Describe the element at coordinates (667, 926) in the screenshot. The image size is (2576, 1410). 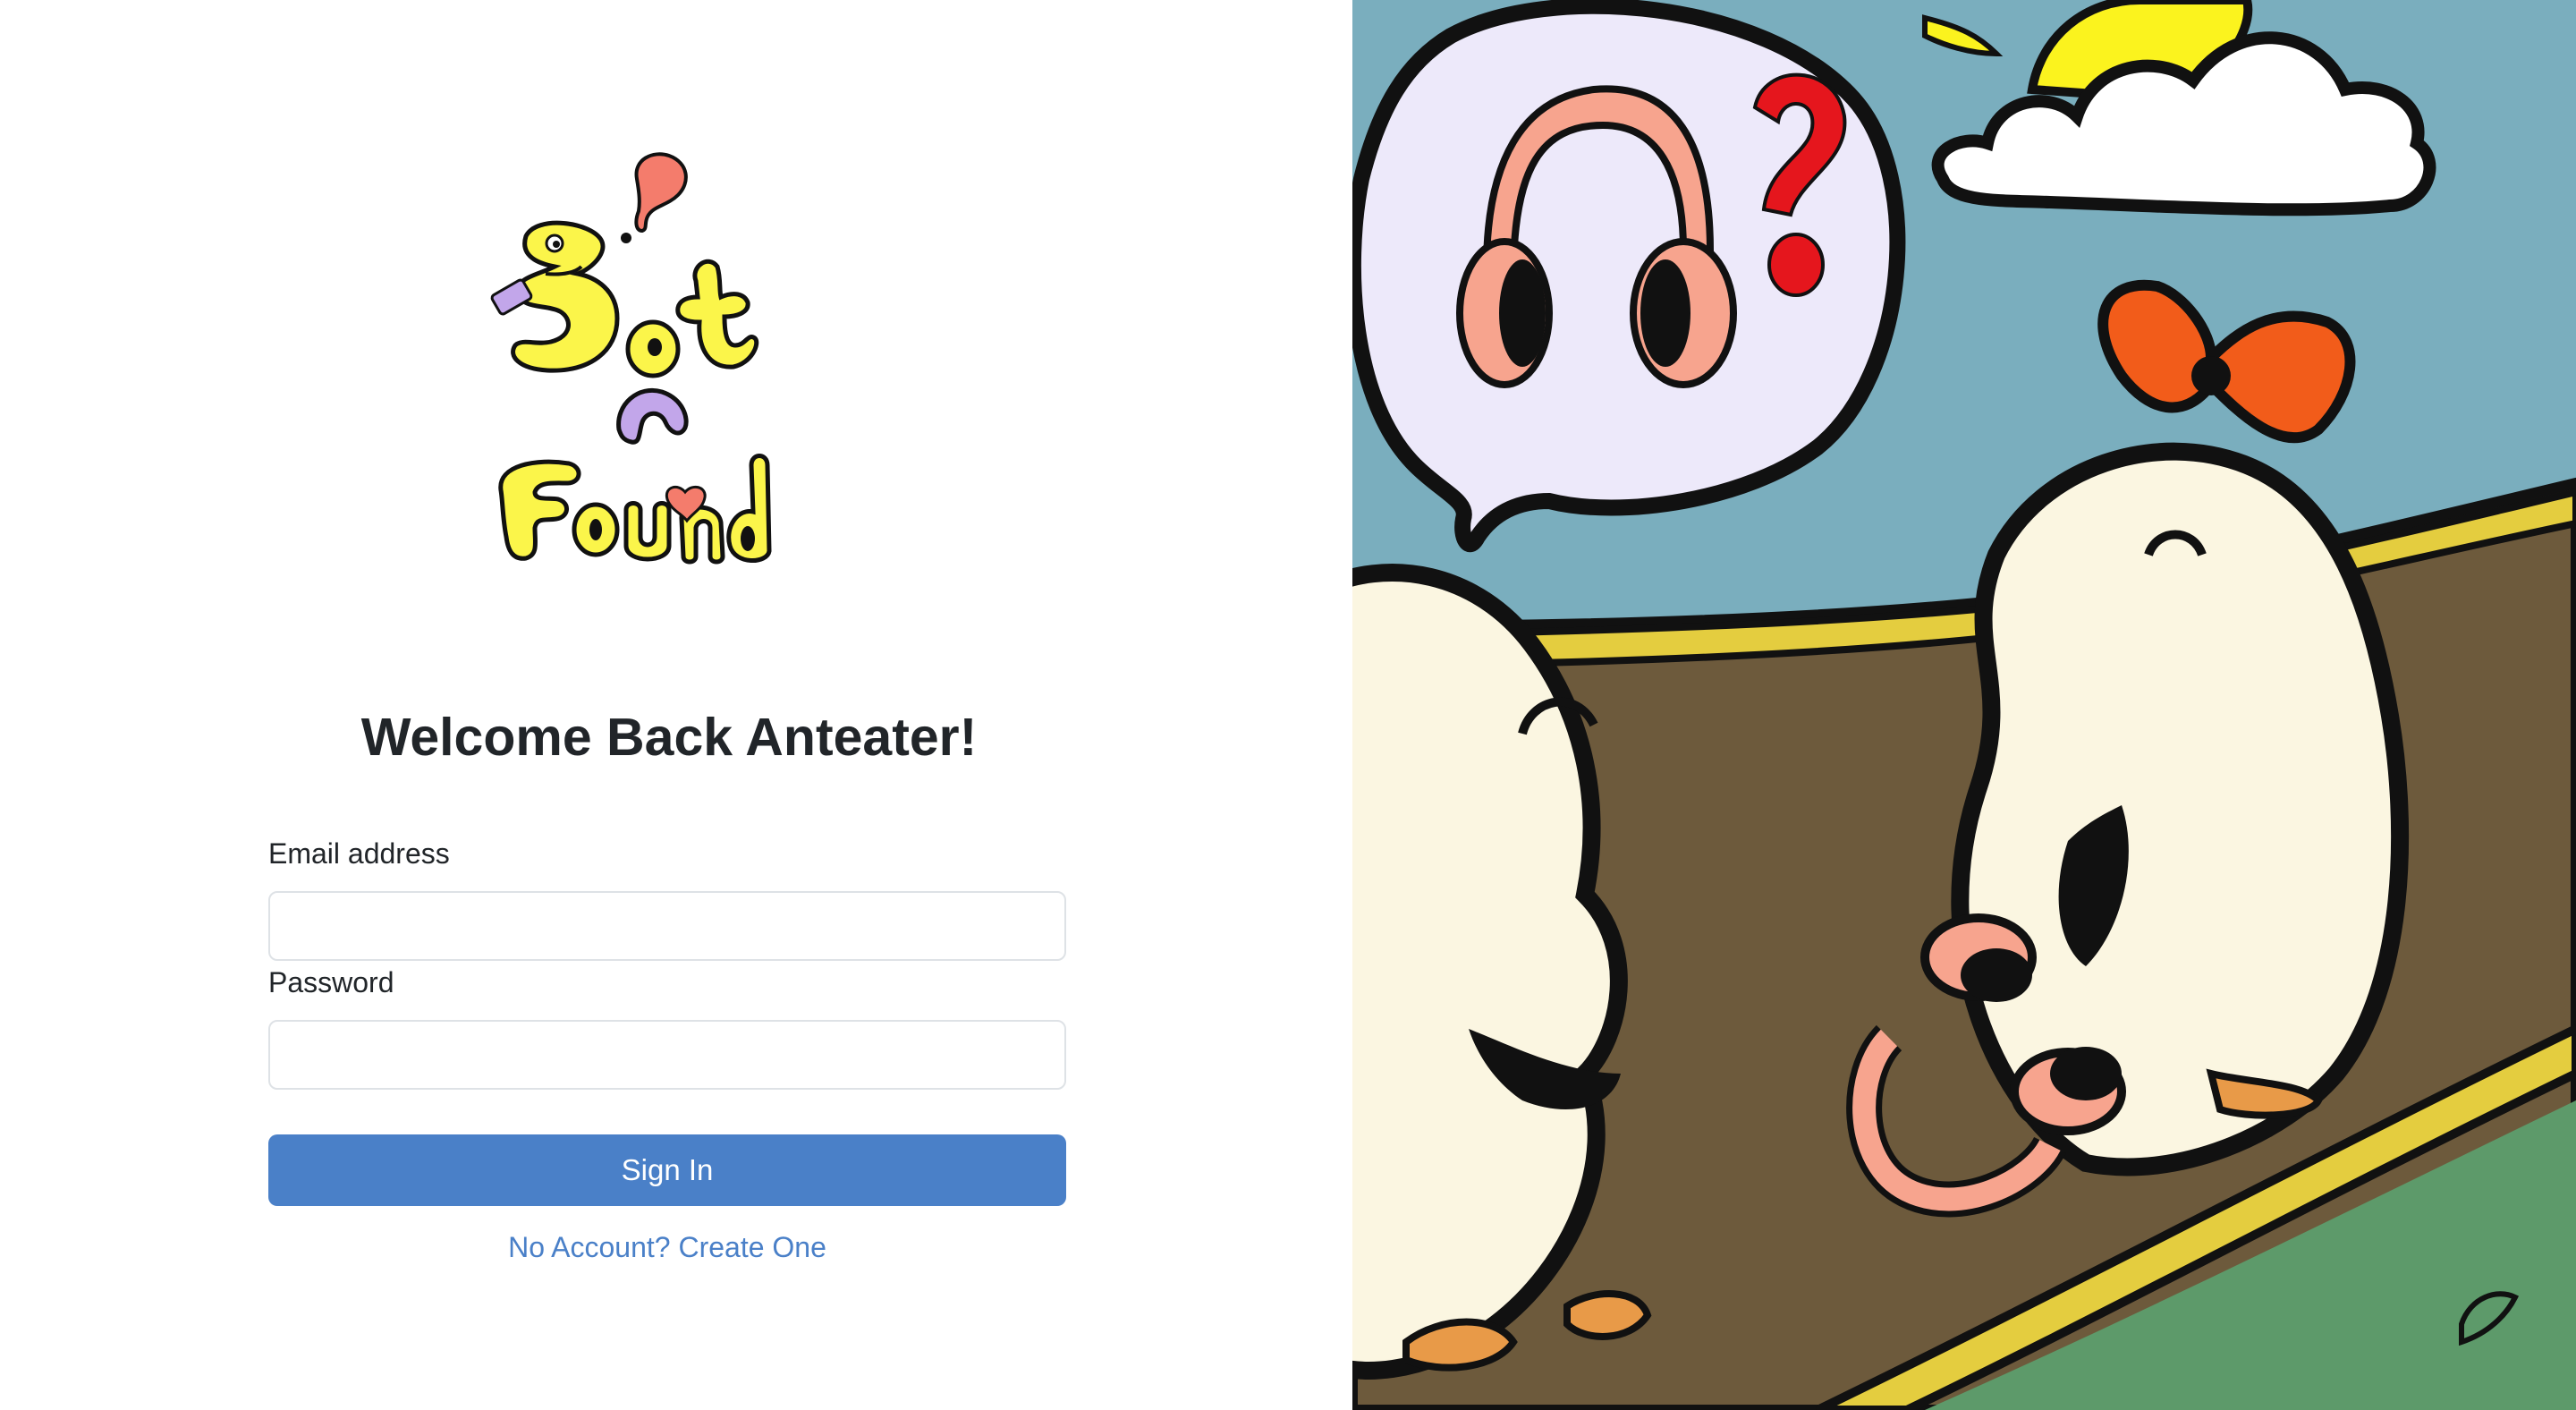
I see `email-field` at that location.